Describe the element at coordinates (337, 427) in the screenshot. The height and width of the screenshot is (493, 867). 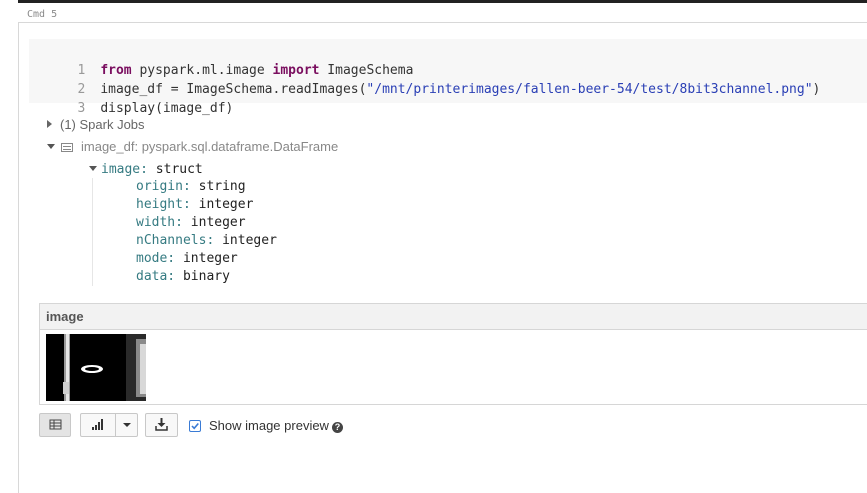
I see `help-icon: ?` at that location.